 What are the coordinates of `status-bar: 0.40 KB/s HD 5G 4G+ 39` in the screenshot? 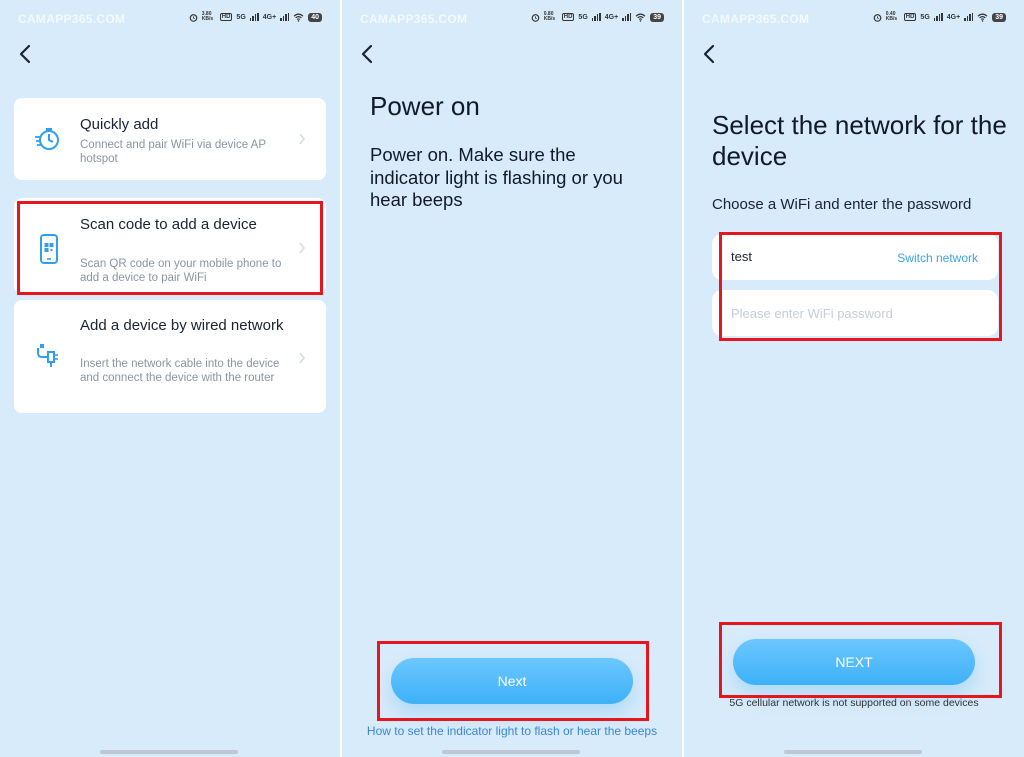 It's located at (939, 17).